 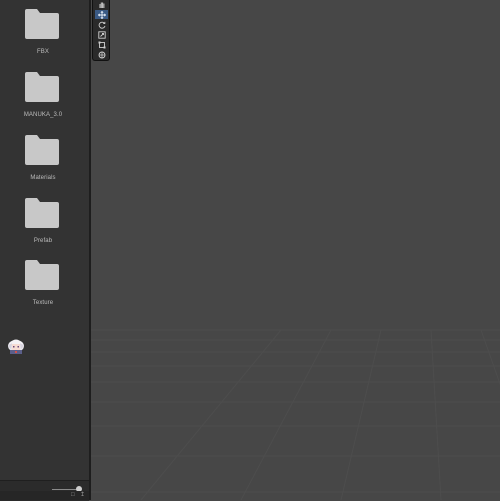 I want to click on folder-fbx: FBX, so click(x=43, y=37).